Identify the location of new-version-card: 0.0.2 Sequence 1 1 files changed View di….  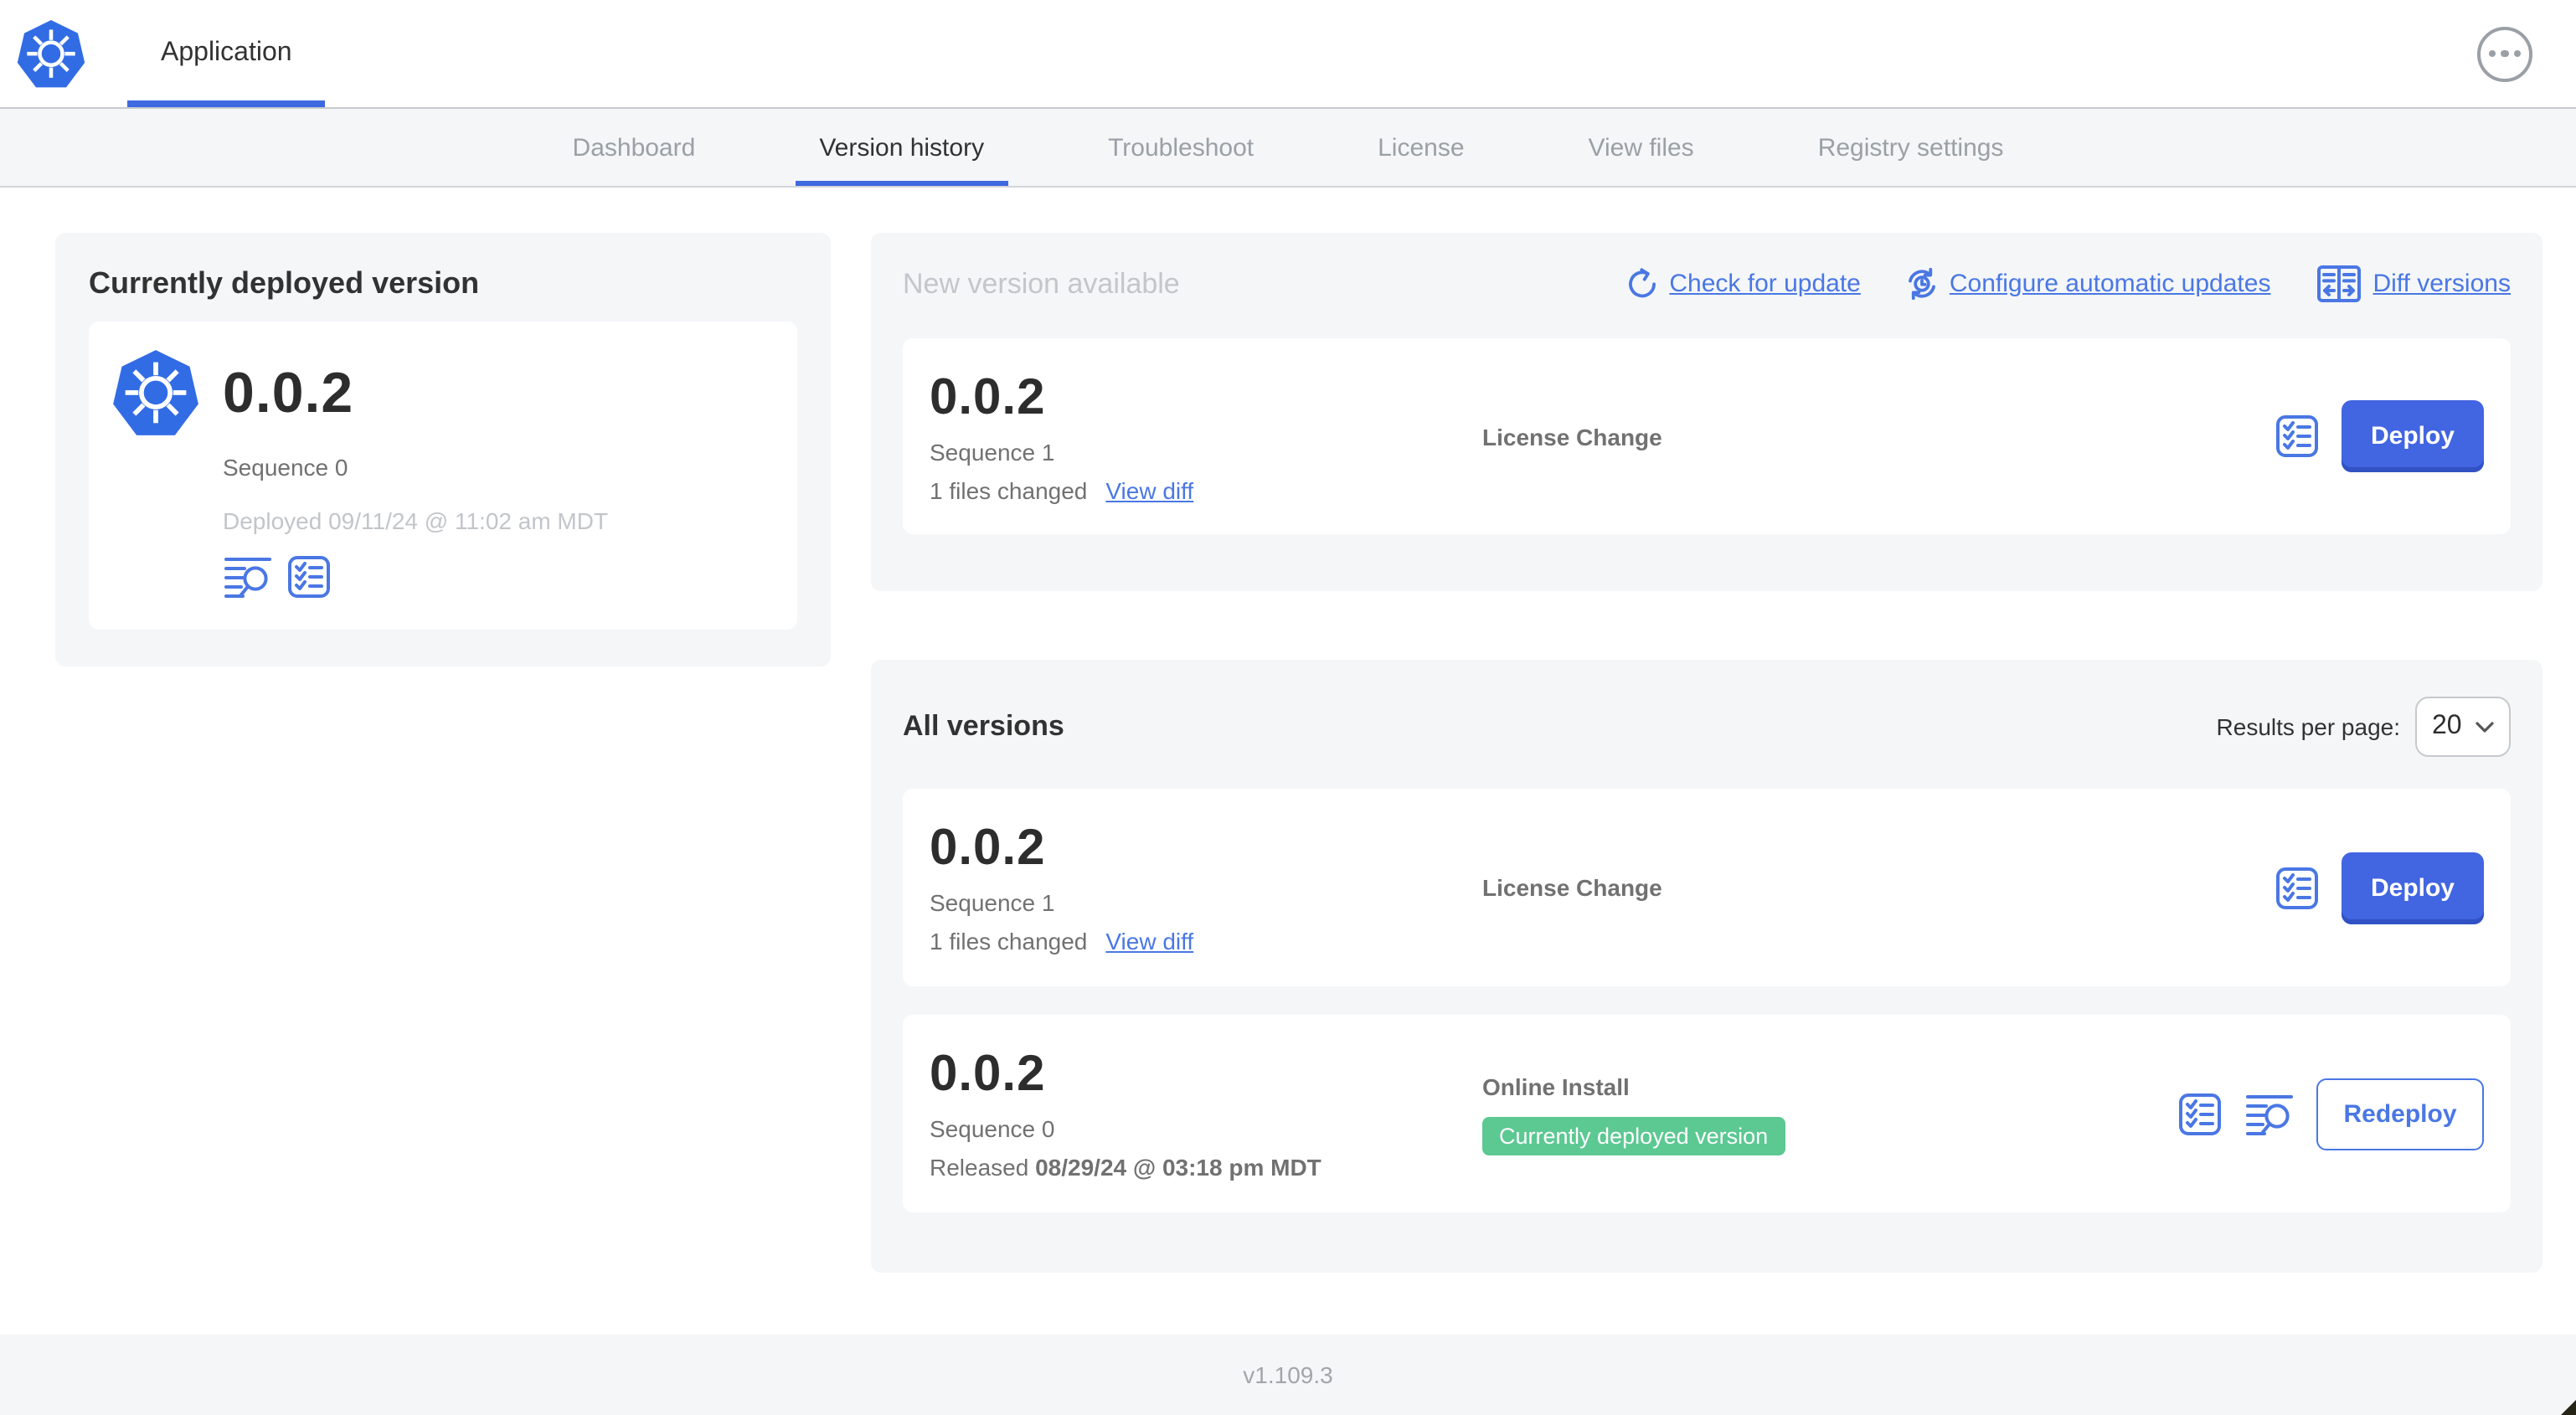
(1707, 436).